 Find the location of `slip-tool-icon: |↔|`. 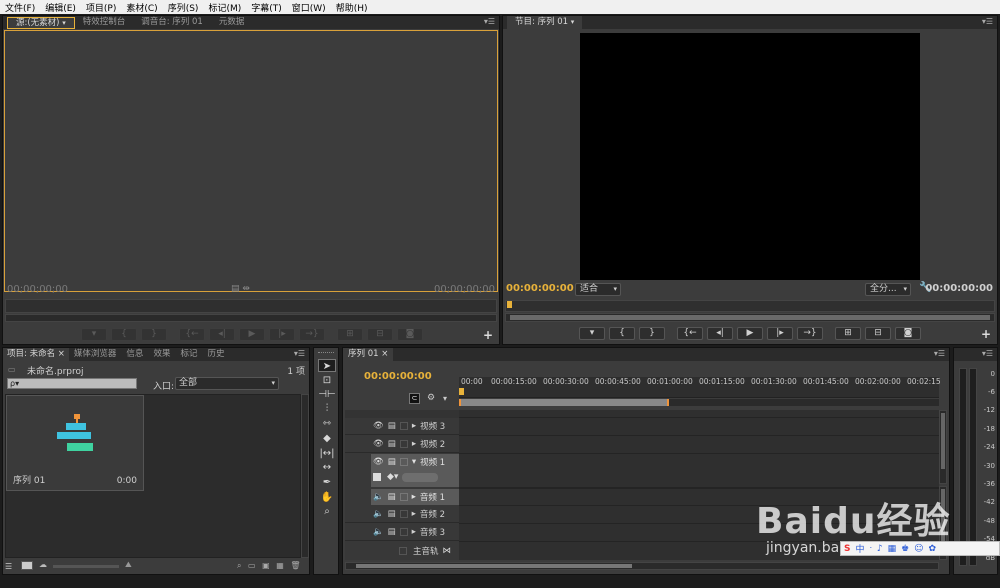

slip-tool-icon: |↔| is located at coordinates (327, 453).